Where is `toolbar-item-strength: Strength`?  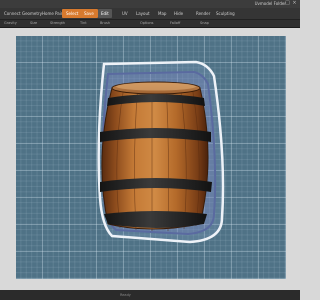 toolbar-item-strength: Strength is located at coordinates (57, 23).